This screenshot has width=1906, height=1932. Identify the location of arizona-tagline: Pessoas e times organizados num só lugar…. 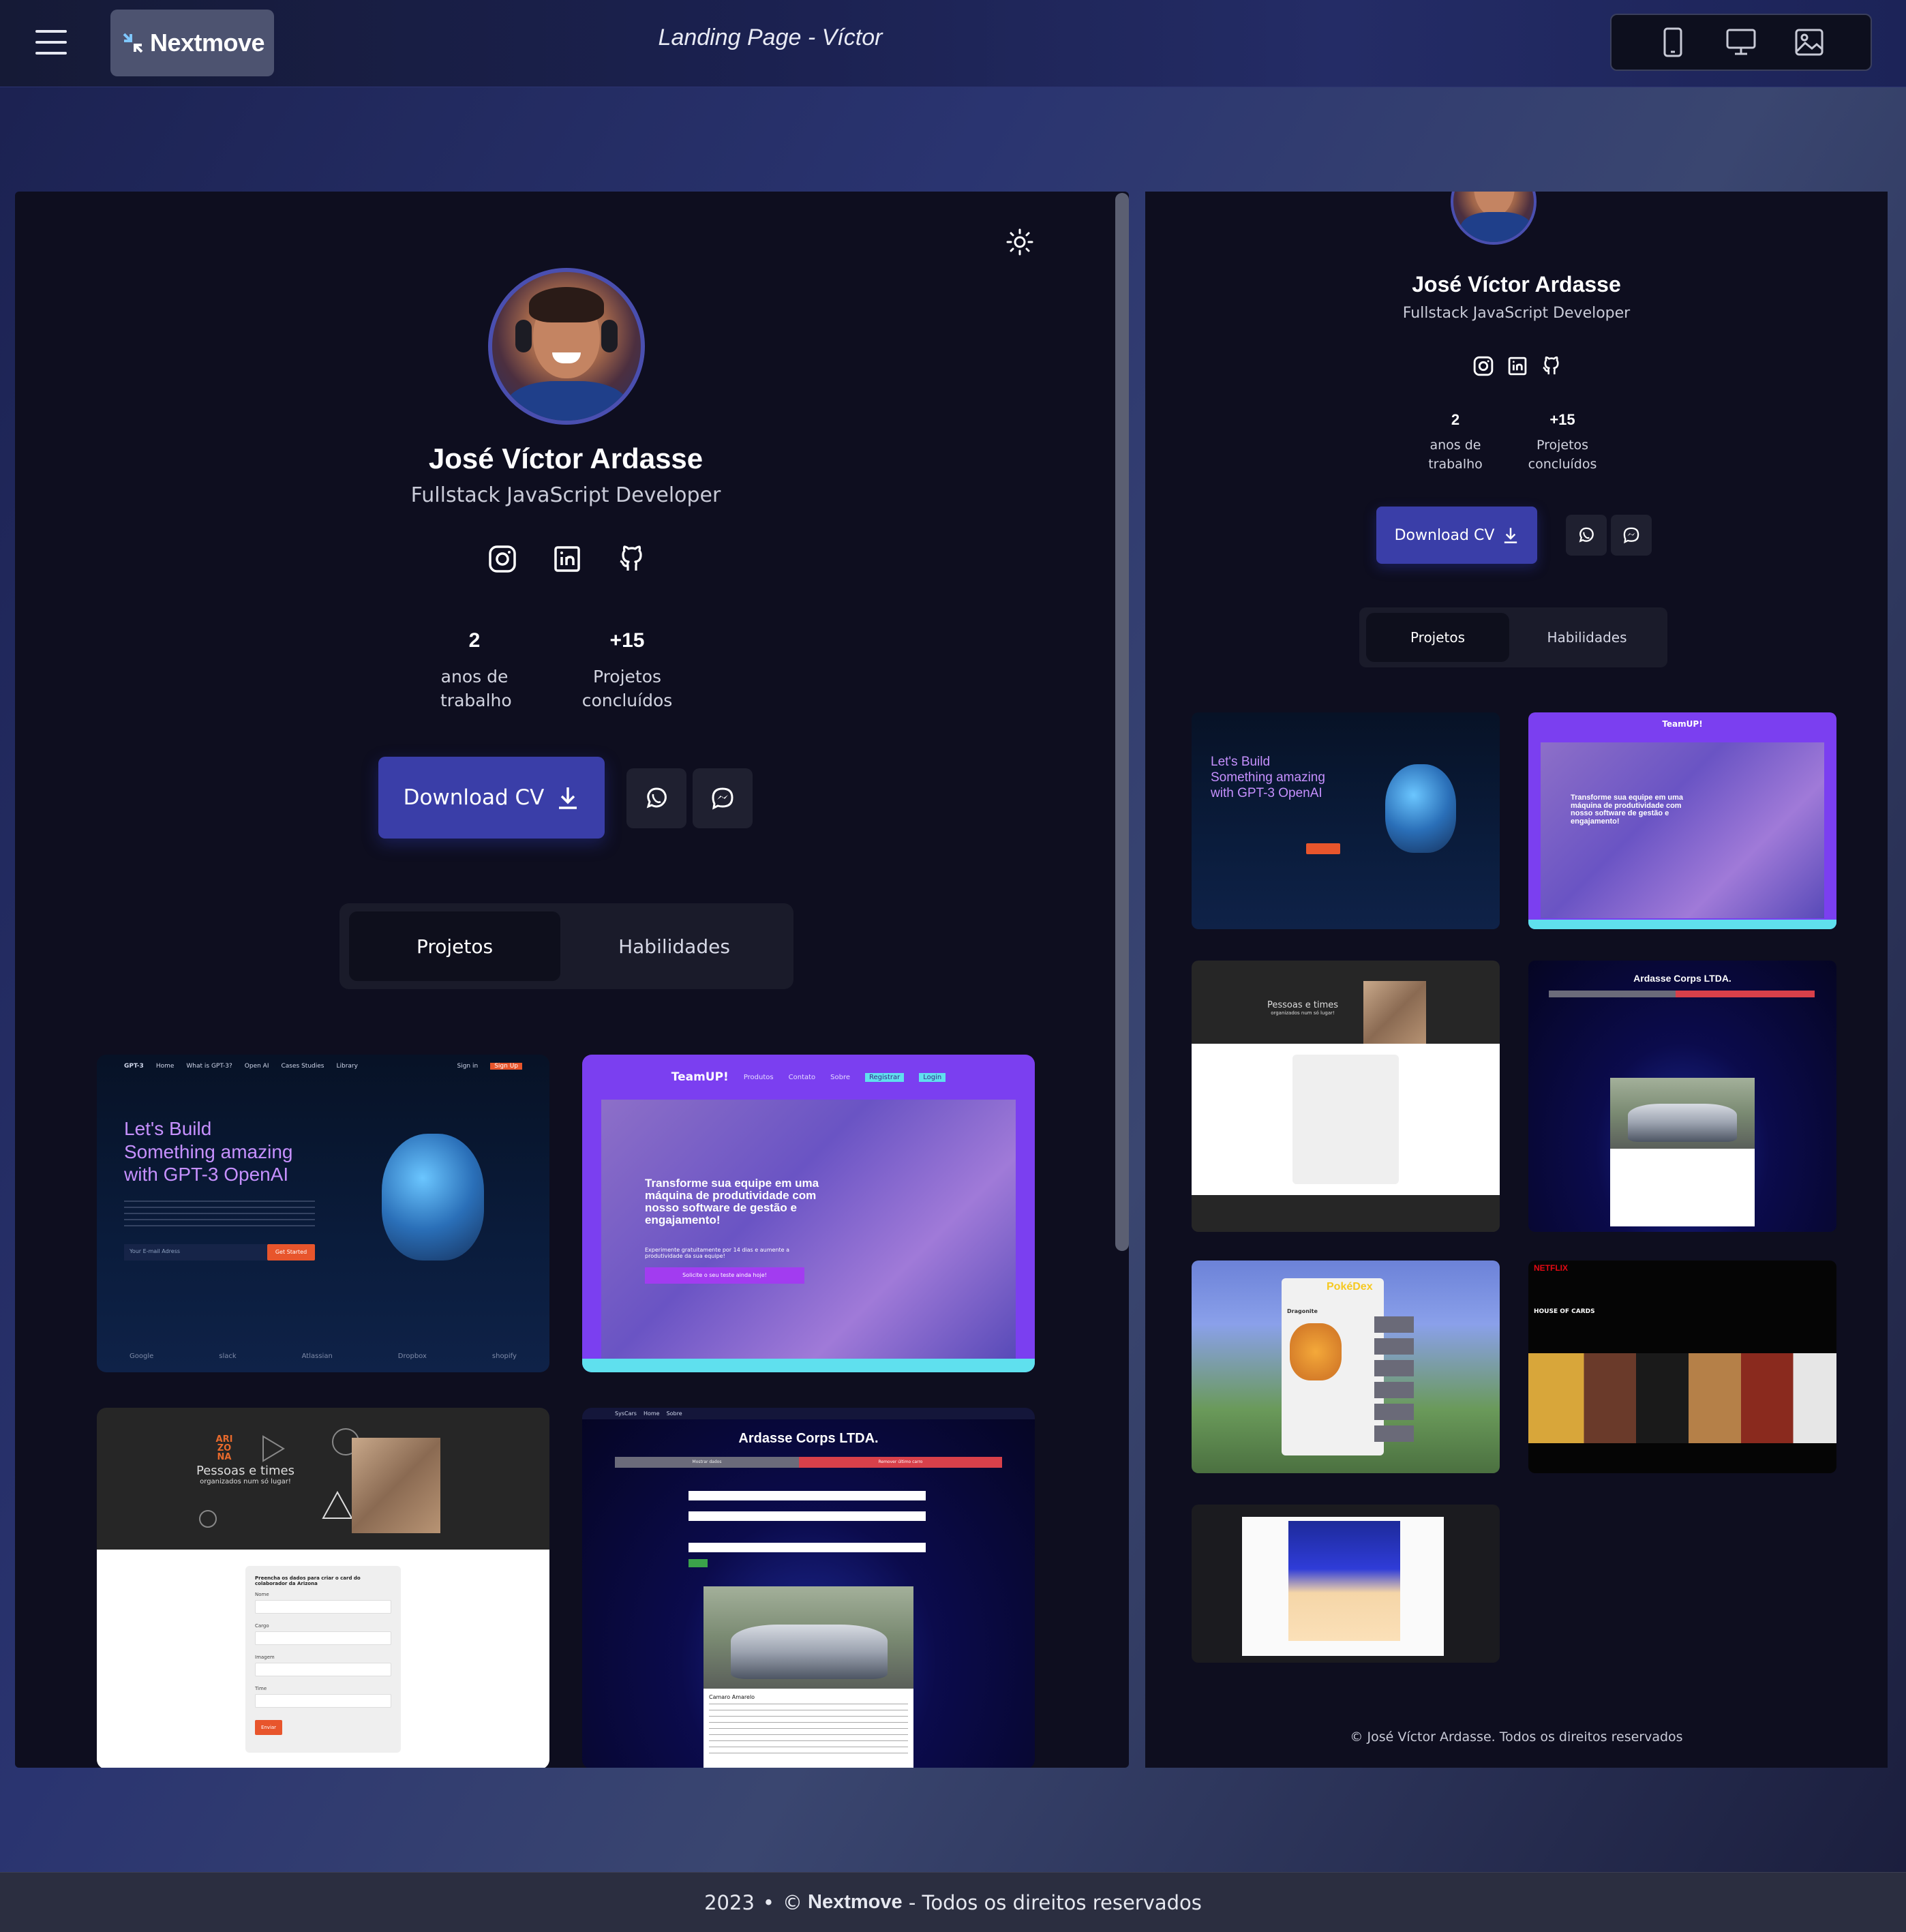
(246, 1475).